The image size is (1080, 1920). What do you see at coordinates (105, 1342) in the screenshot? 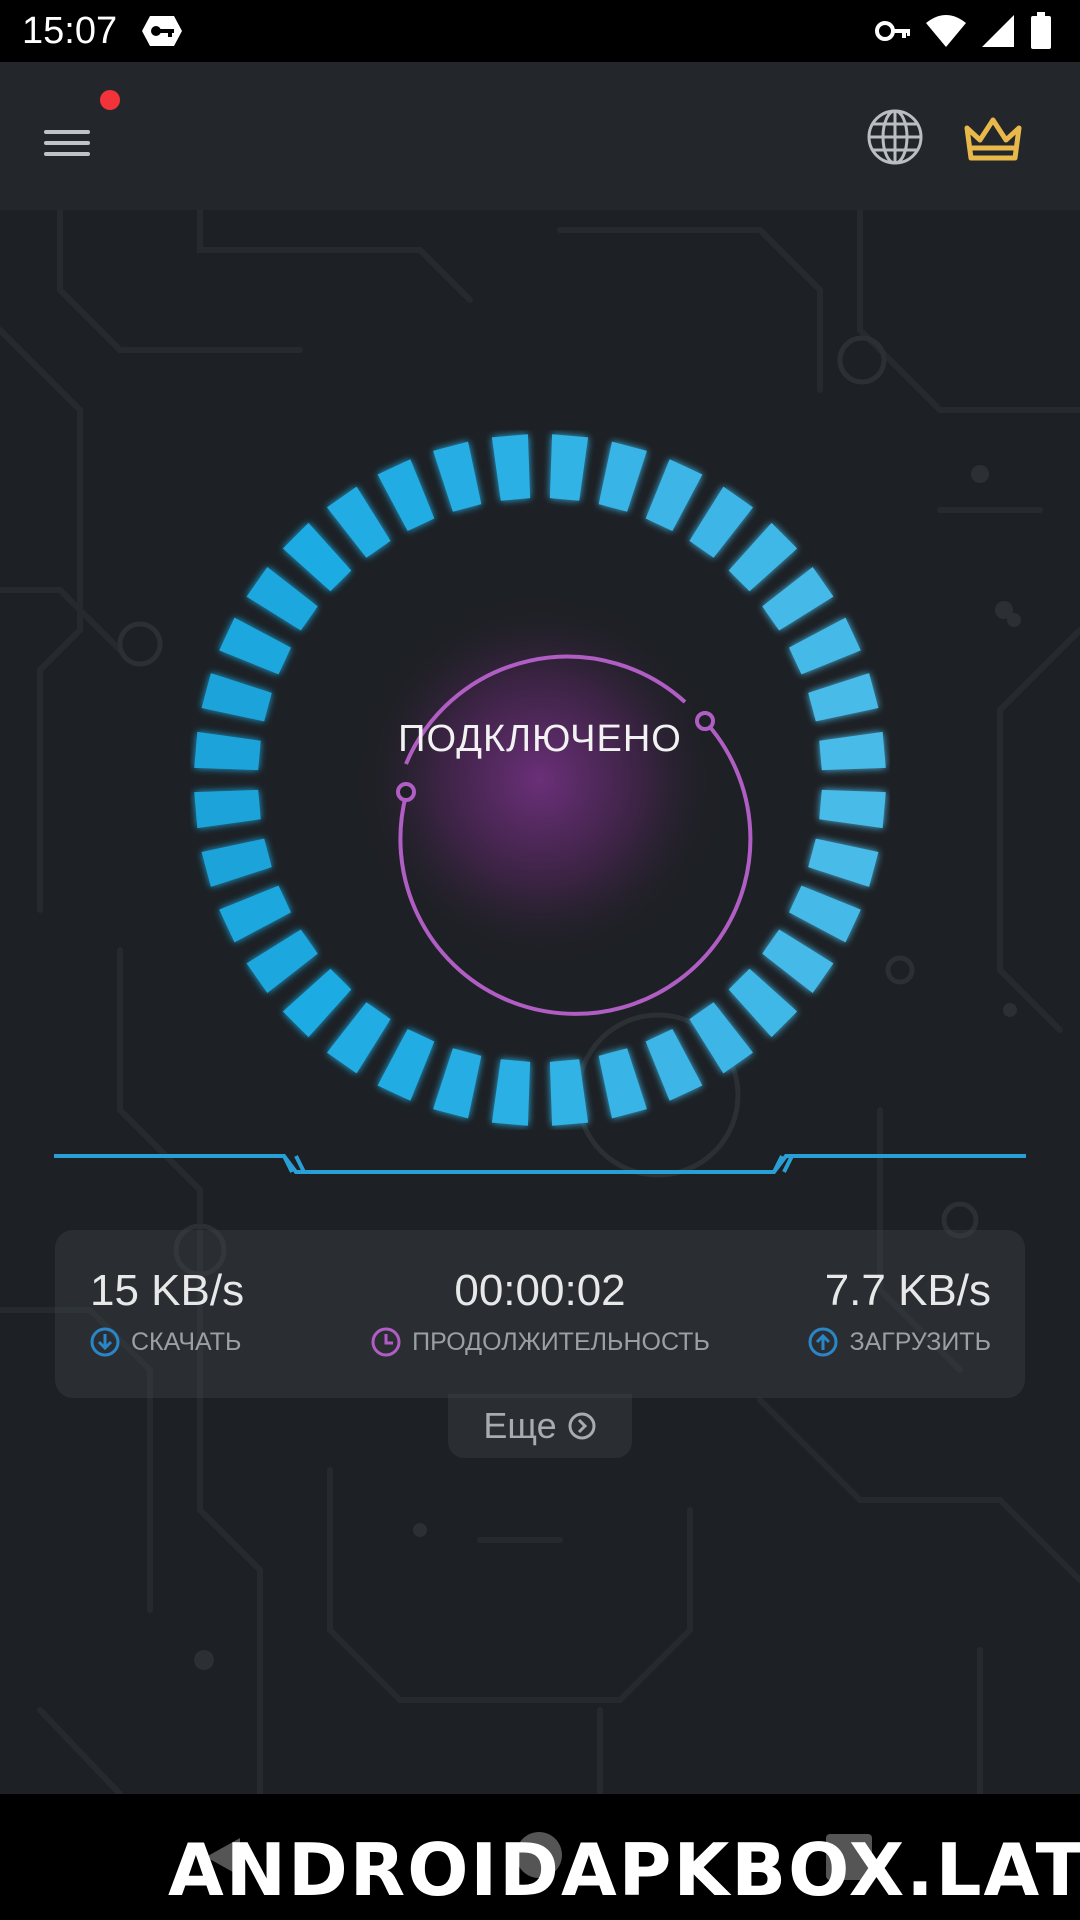
I see `download-arrow-icon` at bounding box center [105, 1342].